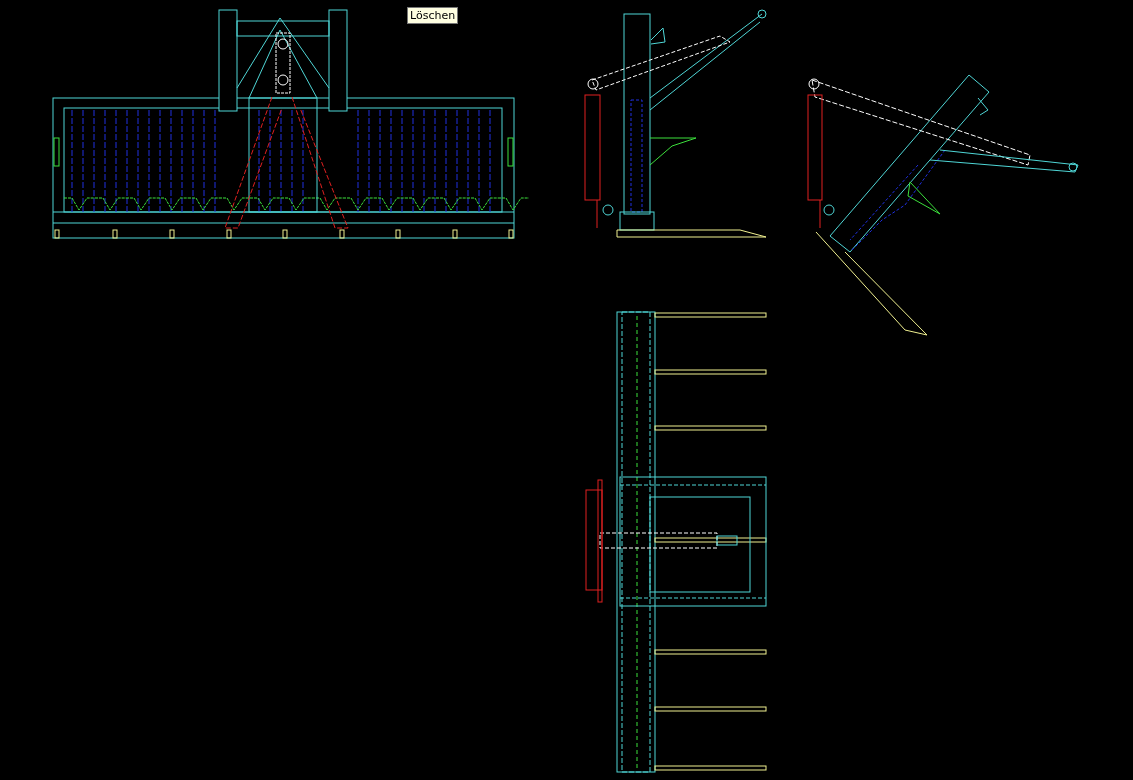 This screenshot has width=1133, height=780. Describe the element at coordinates (433, 15) in the screenshot. I see `tooltip: Löschen` at that location.